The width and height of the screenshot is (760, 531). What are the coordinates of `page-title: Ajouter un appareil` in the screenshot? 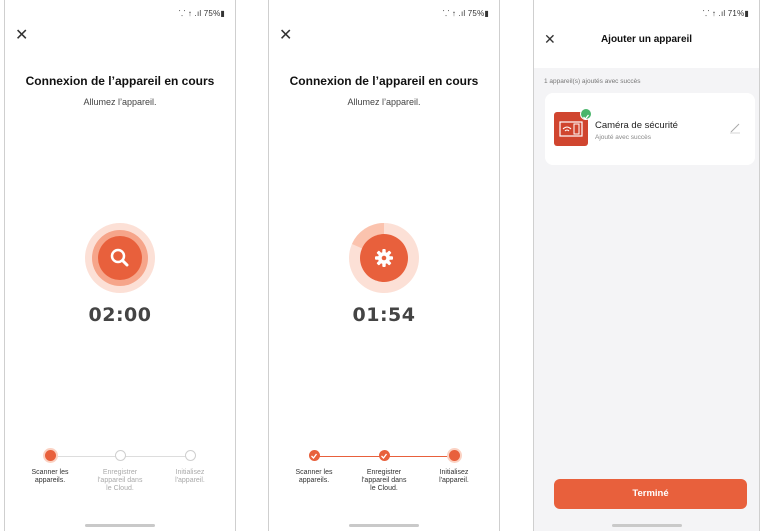 It's located at (646, 39).